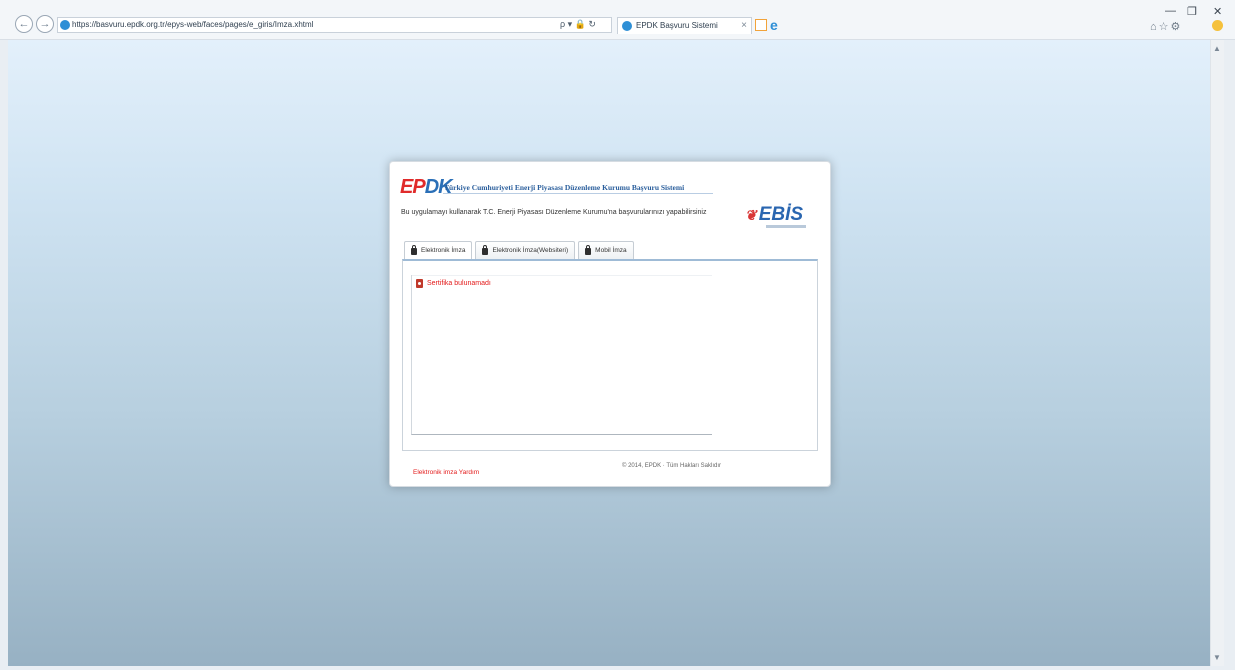 This screenshot has width=1235, height=670. I want to click on copyright-text: © 2014, EPDK · Tüm Hakları Saklıdır, so click(672, 466).